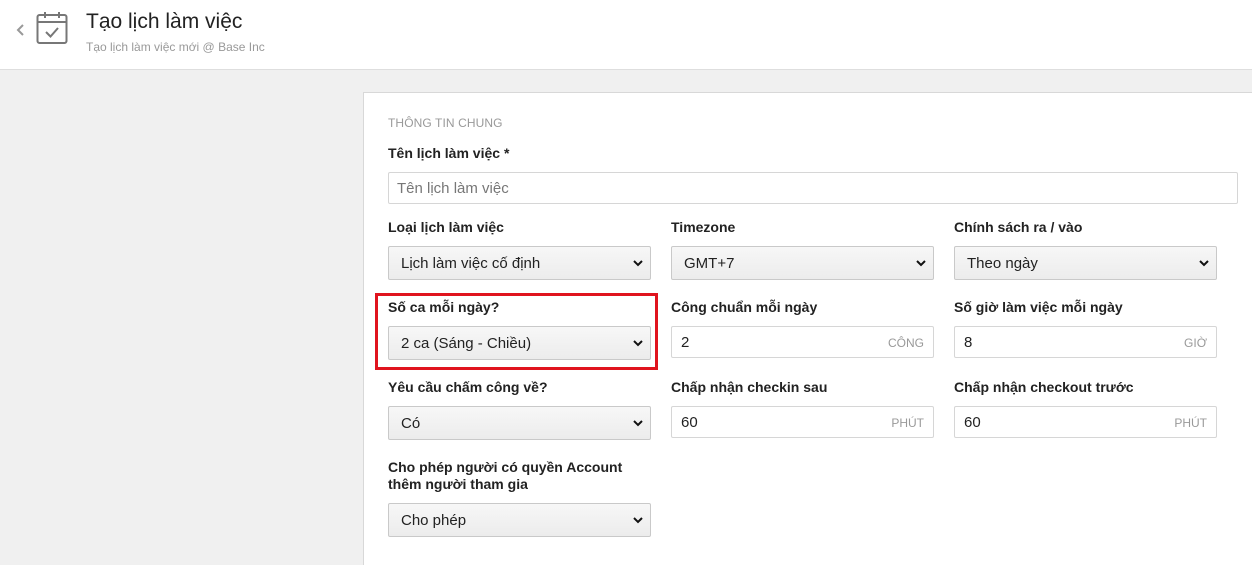  What do you see at coordinates (968, 342) in the screenshot?
I see `hours-per-day-value: 8` at bounding box center [968, 342].